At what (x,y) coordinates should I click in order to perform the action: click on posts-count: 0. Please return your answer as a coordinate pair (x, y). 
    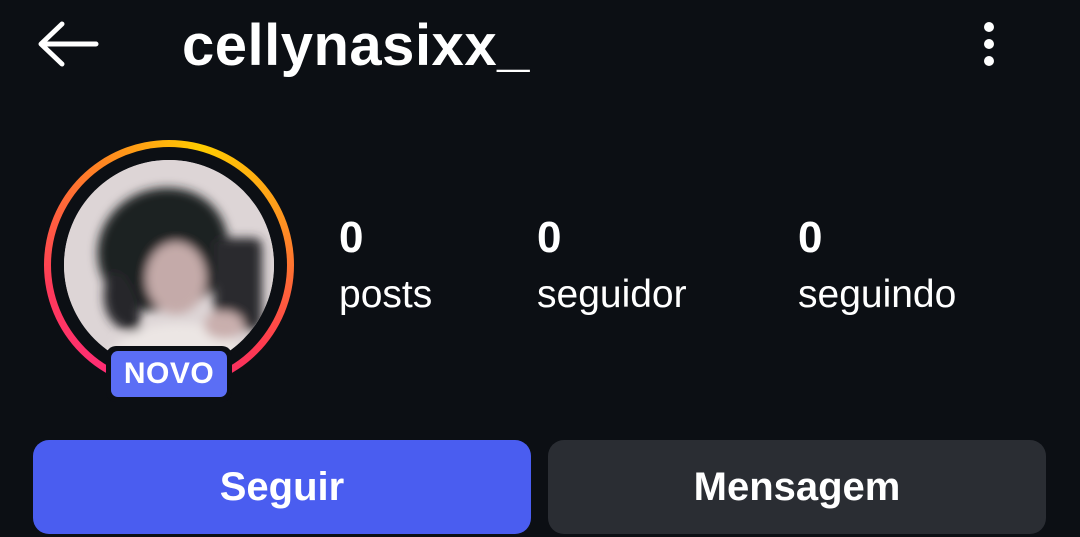
    Looking at the image, I should click on (351, 237).